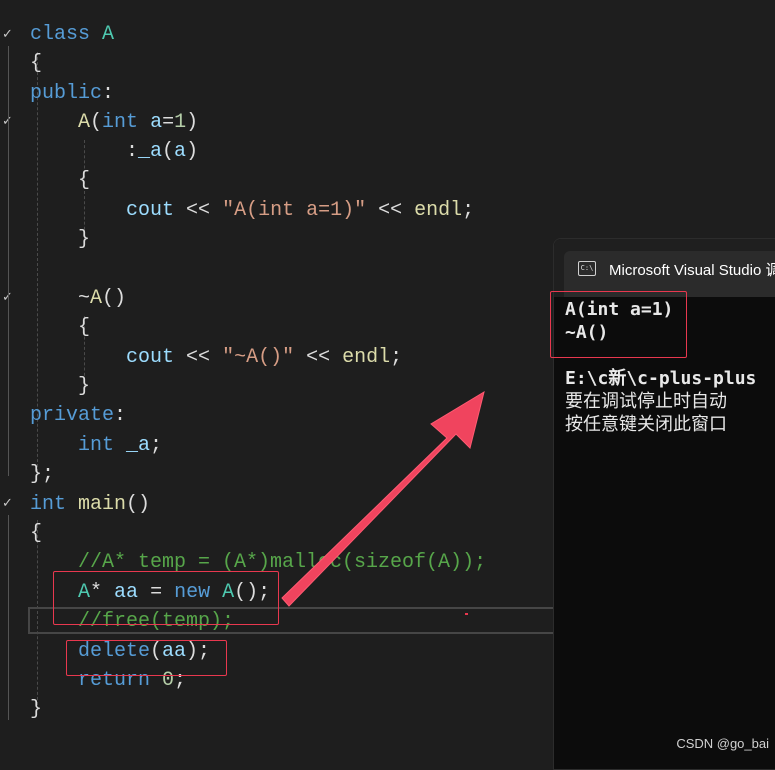 The height and width of the screenshot is (770, 775). I want to click on code-line-23: }, so click(36, 709).